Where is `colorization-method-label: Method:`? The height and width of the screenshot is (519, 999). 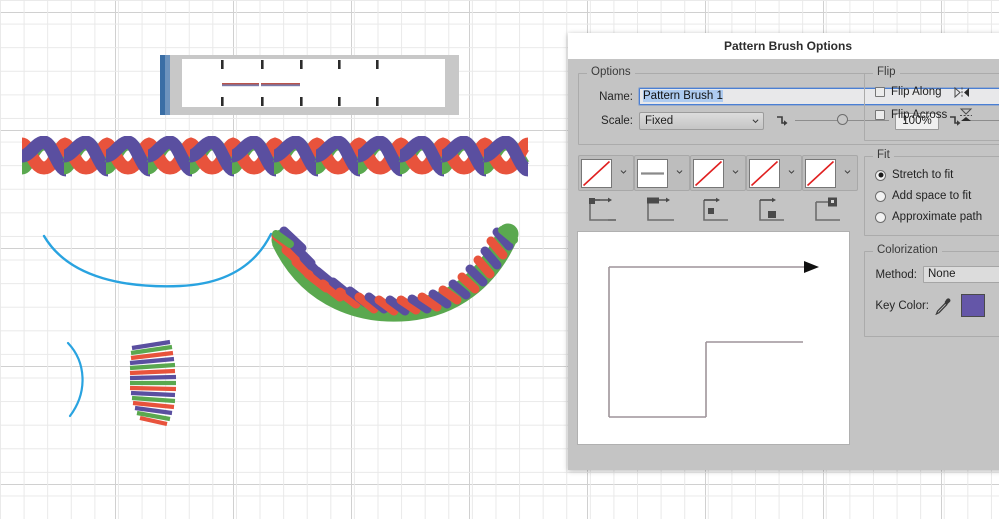 colorization-method-label: Method: is located at coordinates (896, 274).